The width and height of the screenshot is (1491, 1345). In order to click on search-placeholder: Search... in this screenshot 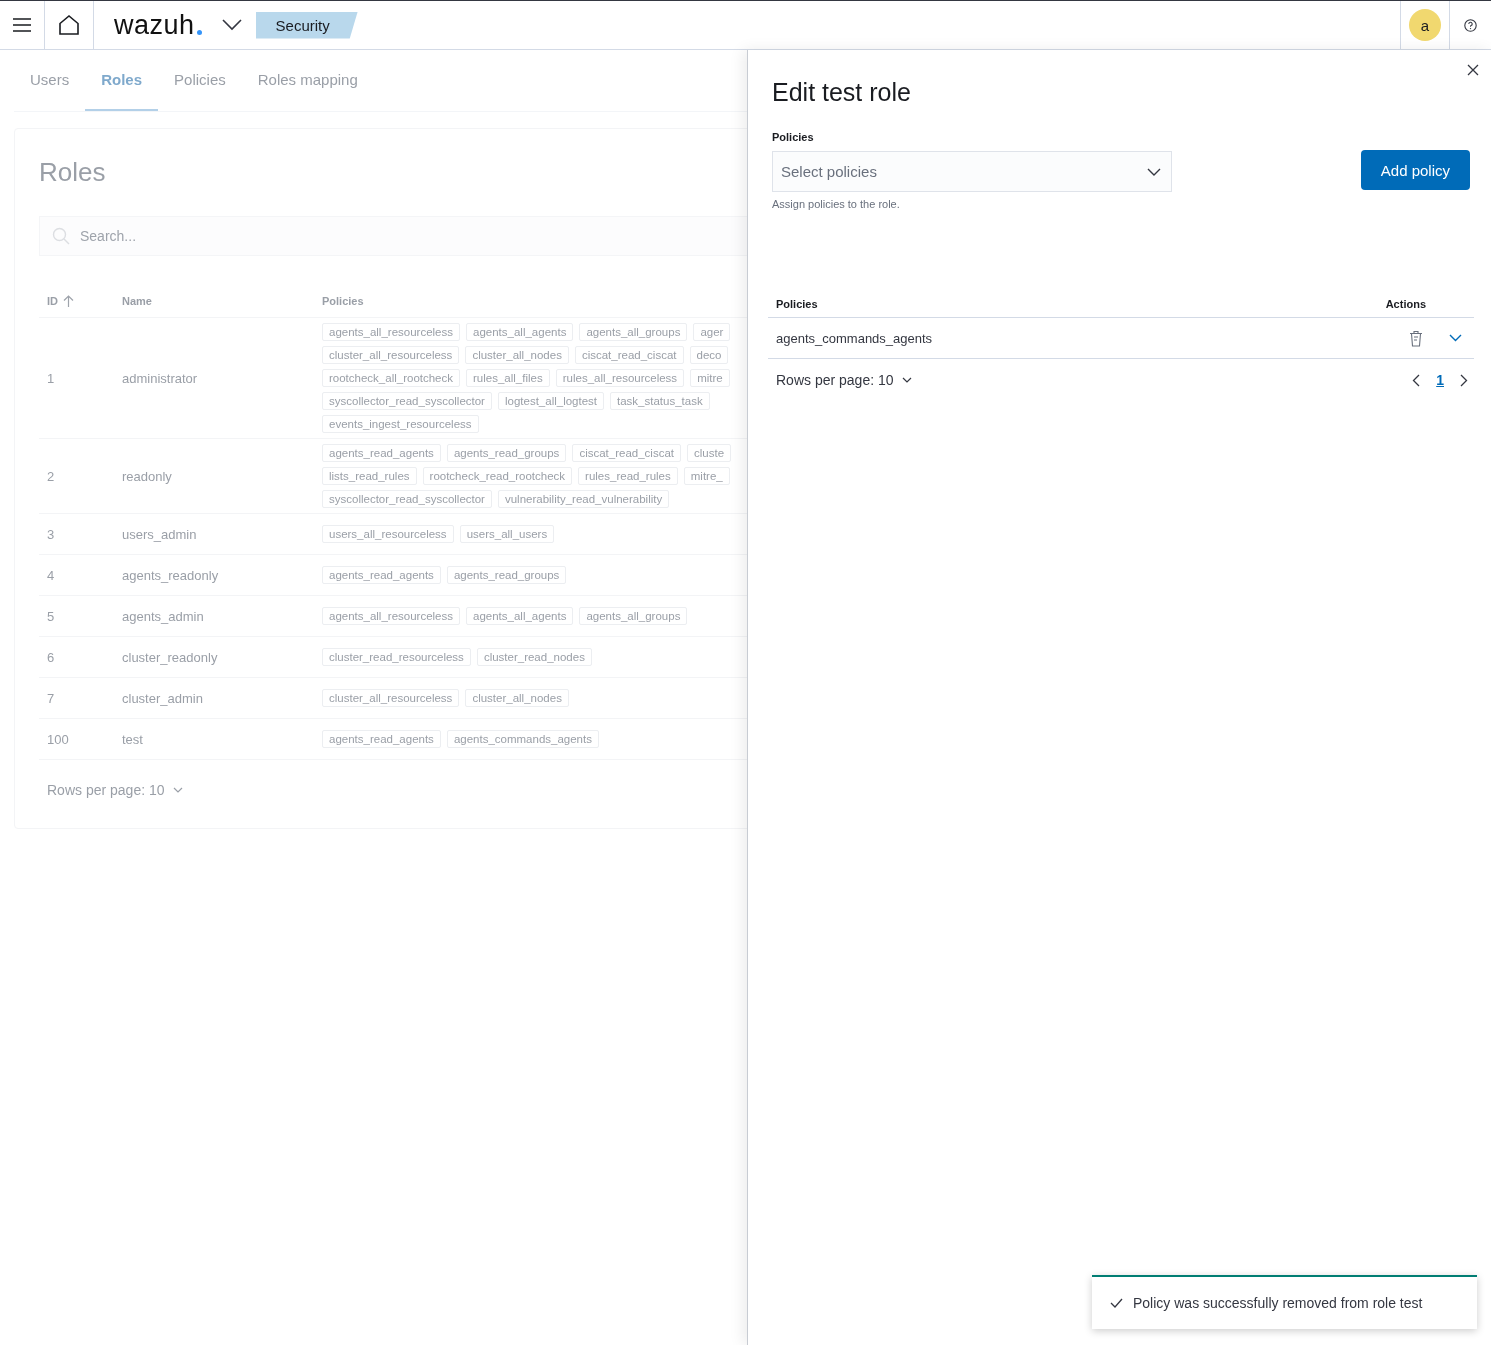, I will do `click(108, 236)`.